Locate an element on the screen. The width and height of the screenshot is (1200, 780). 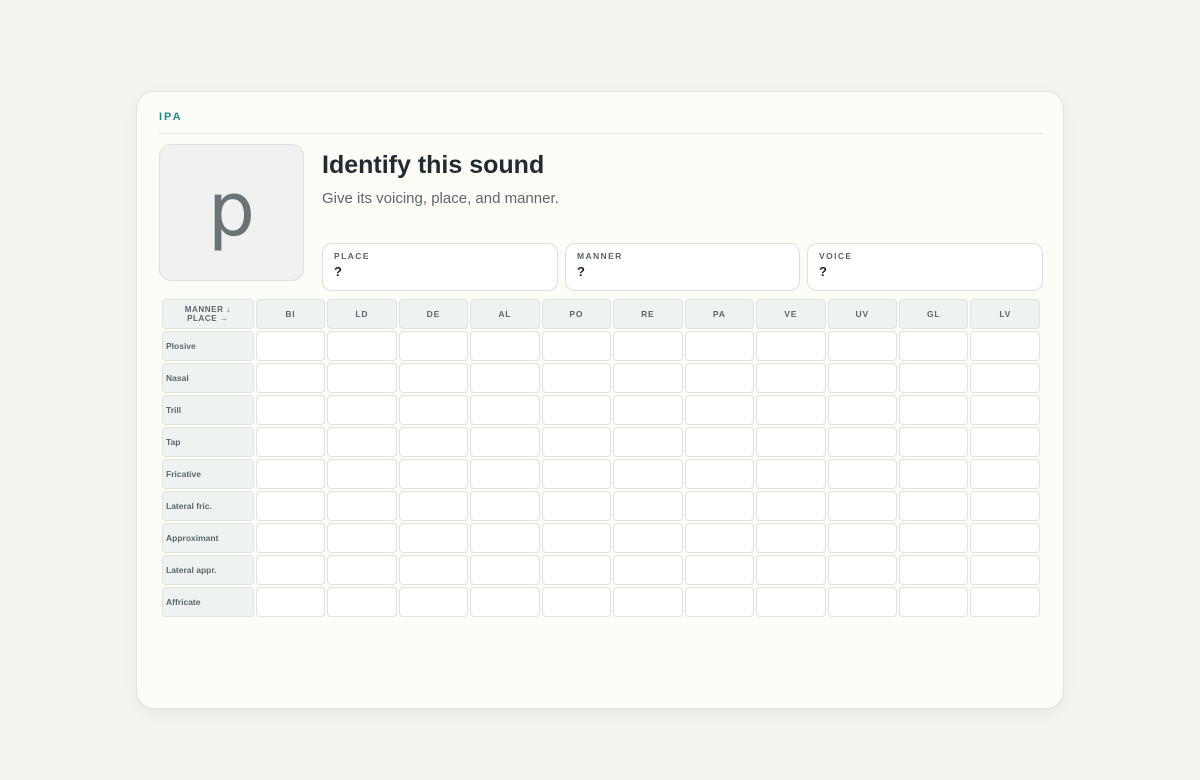
manner-field: MANNER ? is located at coordinates (682, 267).